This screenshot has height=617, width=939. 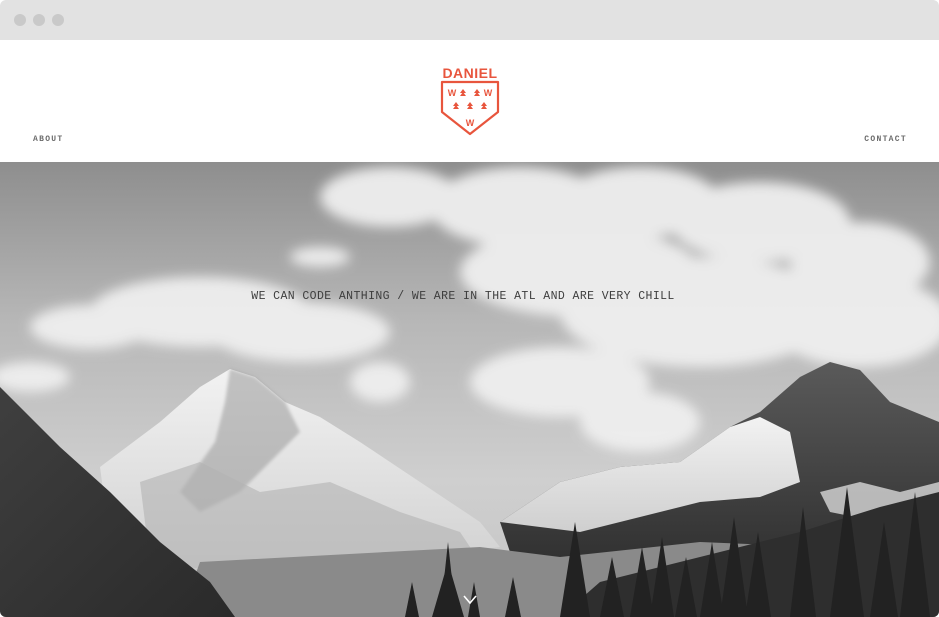 I want to click on daniel-shield-logo: DANIEL W W W, so click(x=470, y=101).